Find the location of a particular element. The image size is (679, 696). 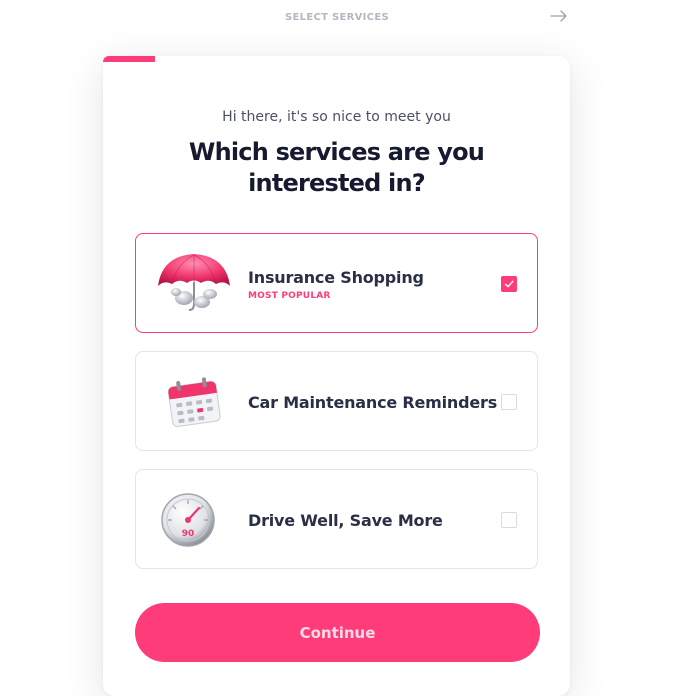

checkmark-icon is located at coordinates (509, 284).